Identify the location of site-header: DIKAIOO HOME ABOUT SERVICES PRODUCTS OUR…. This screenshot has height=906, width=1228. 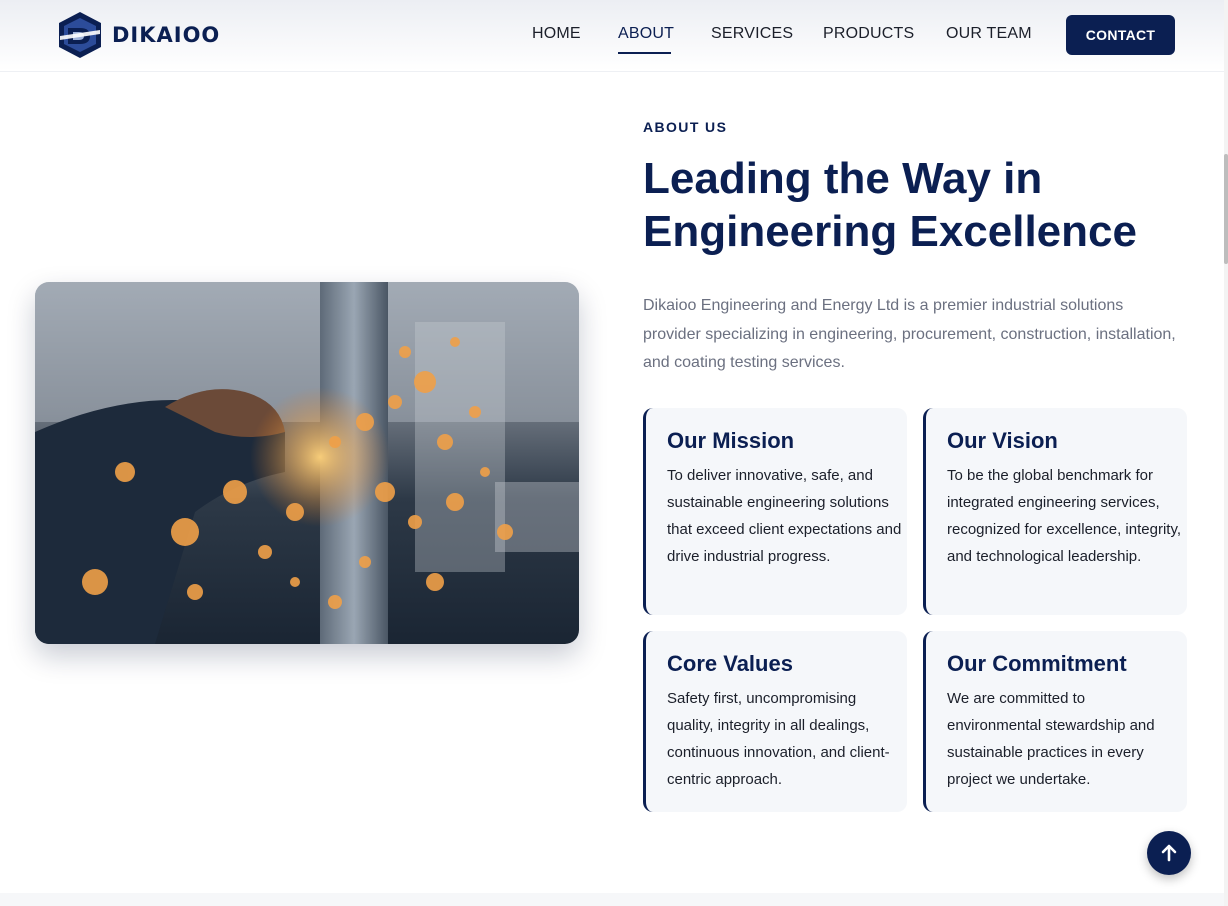
(614, 36).